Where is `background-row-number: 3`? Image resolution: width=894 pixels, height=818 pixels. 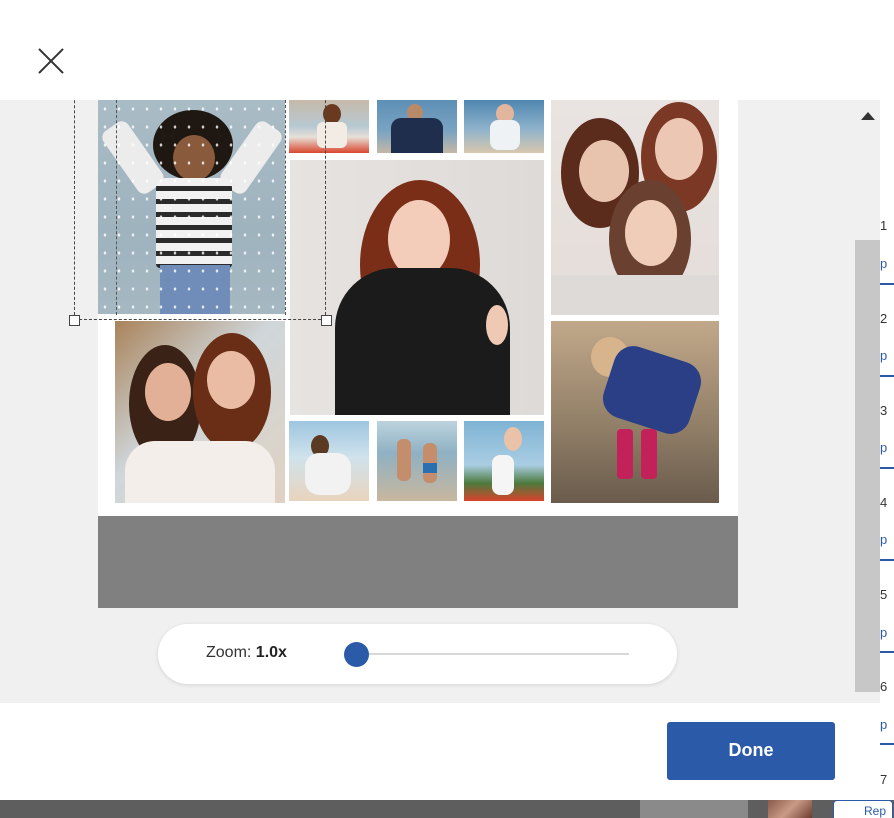 background-row-number: 3 is located at coordinates (884, 410).